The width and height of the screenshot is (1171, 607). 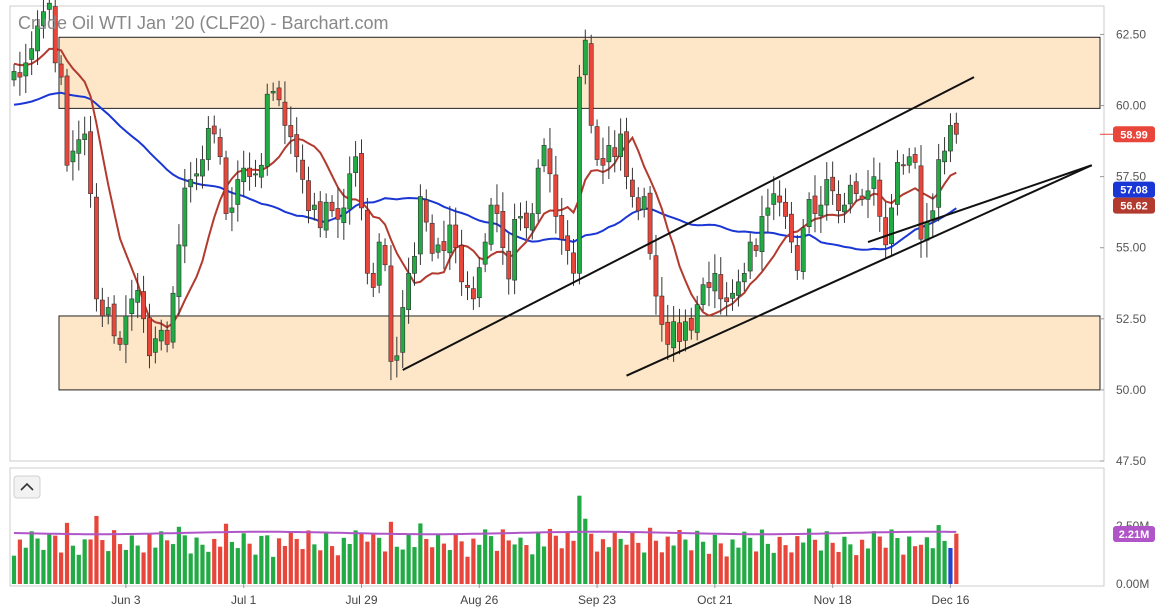 What do you see at coordinates (27, 487) in the screenshot?
I see `collapse-volume-button` at bounding box center [27, 487].